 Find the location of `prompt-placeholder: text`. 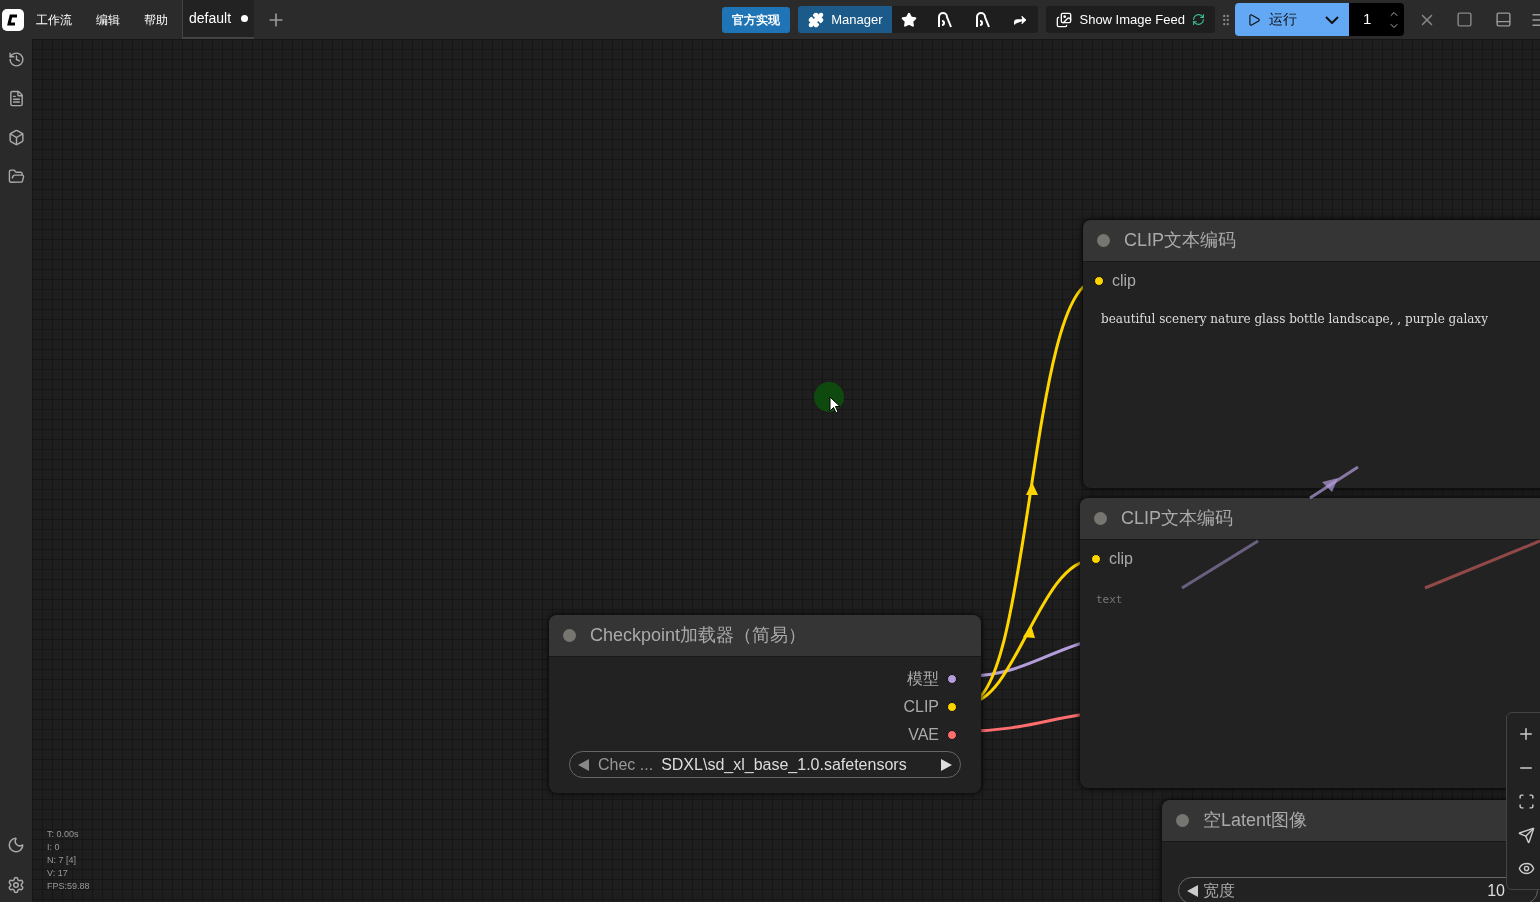

prompt-placeholder: text is located at coordinates (1318, 600).